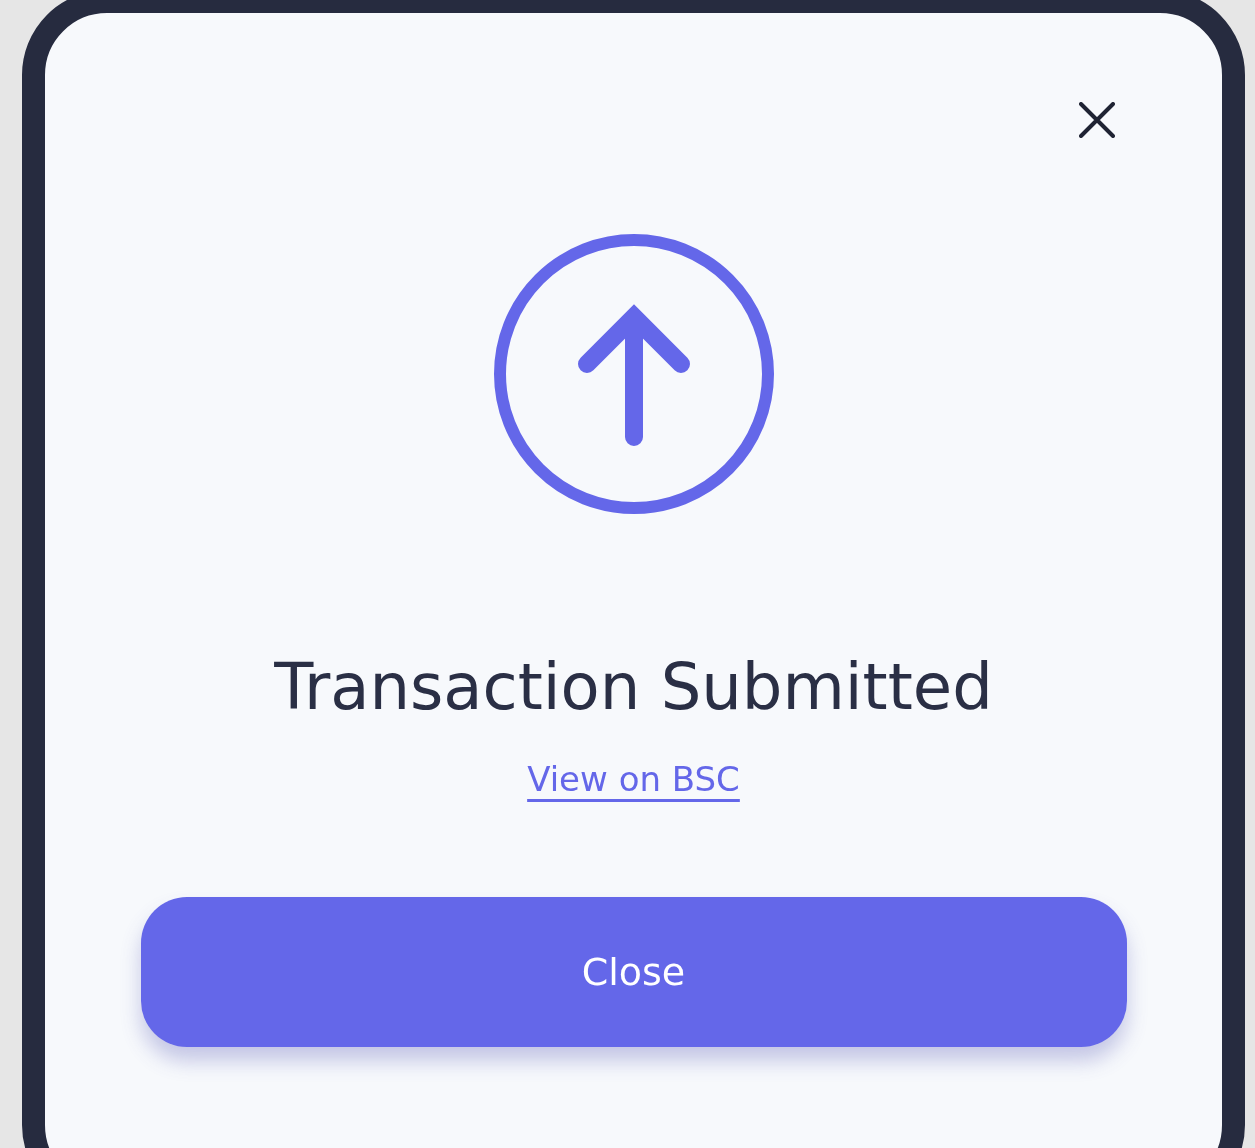 This screenshot has width=1255, height=1148. What do you see at coordinates (633, 374) in the screenshot?
I see `arrow-up-circle-icon` at bounding box center [633, 374].